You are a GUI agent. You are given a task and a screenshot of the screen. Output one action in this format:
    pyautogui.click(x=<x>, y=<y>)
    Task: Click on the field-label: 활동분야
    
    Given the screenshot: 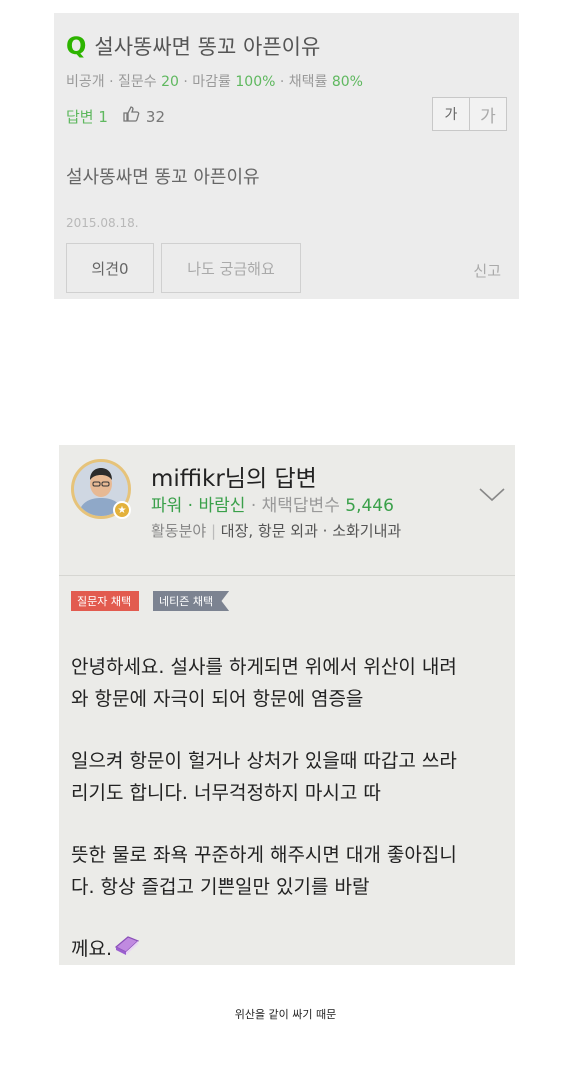 What is the action you would take?
    pyautogui.click(x=181, y=531)
    